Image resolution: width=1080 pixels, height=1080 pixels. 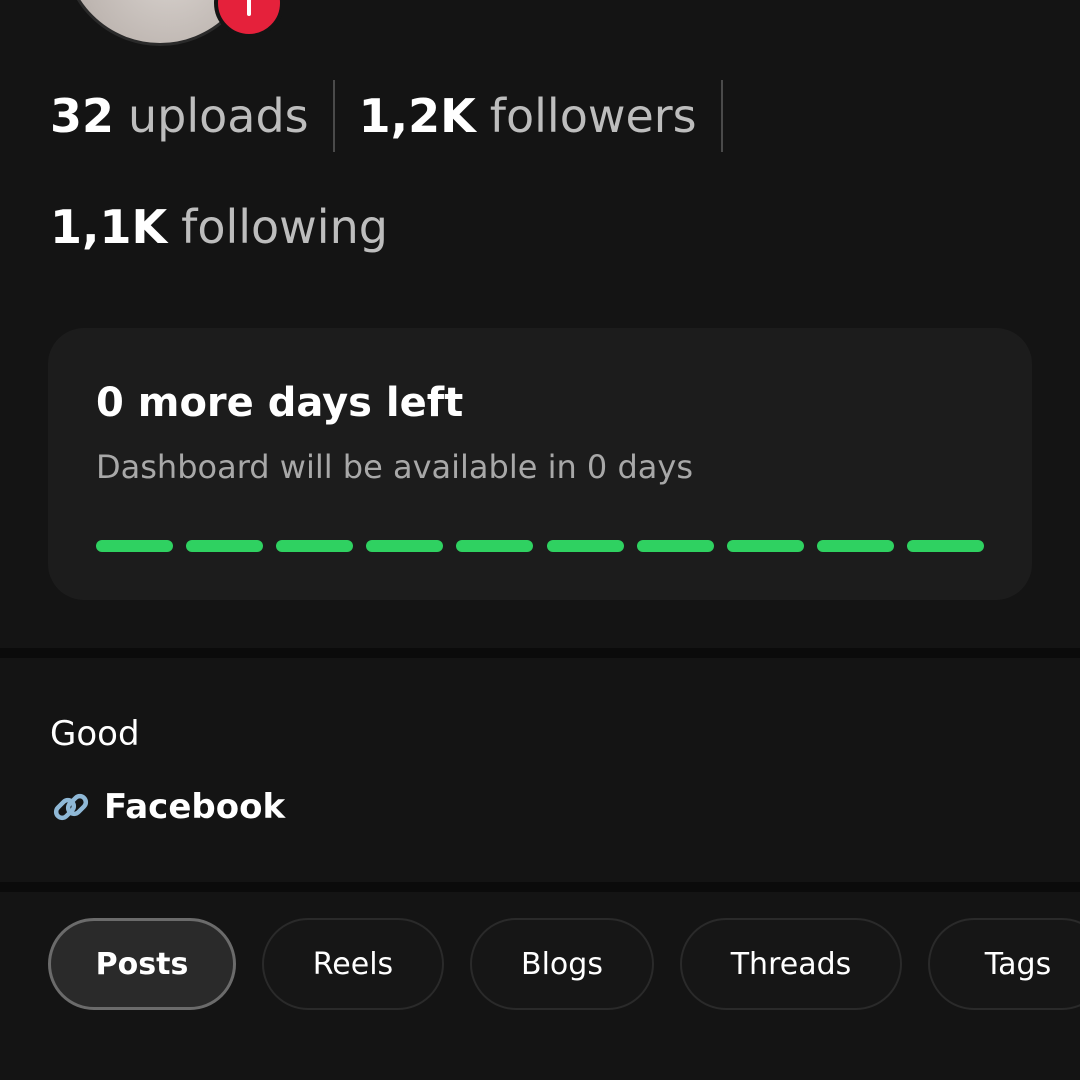 What do you see at coordinates (195, 807) in the screenshot?
I see `bio-link-label: Facebook` at bounding box center [195, 807].